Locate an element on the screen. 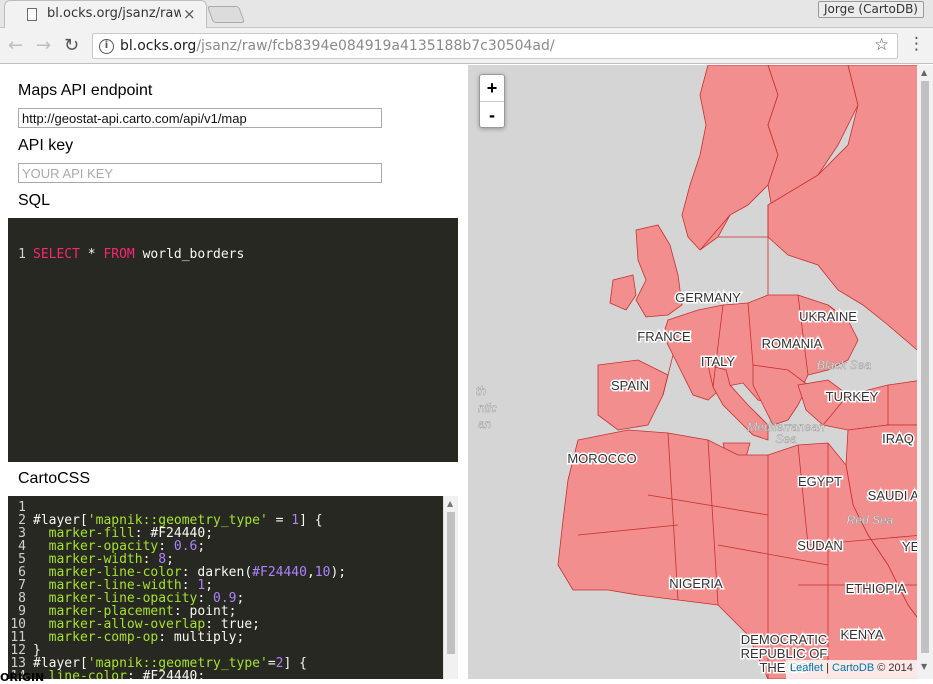 Image resolution: width=933 pixels, height=684 pixels. code-token: ); is located at coordinates (338, 572).